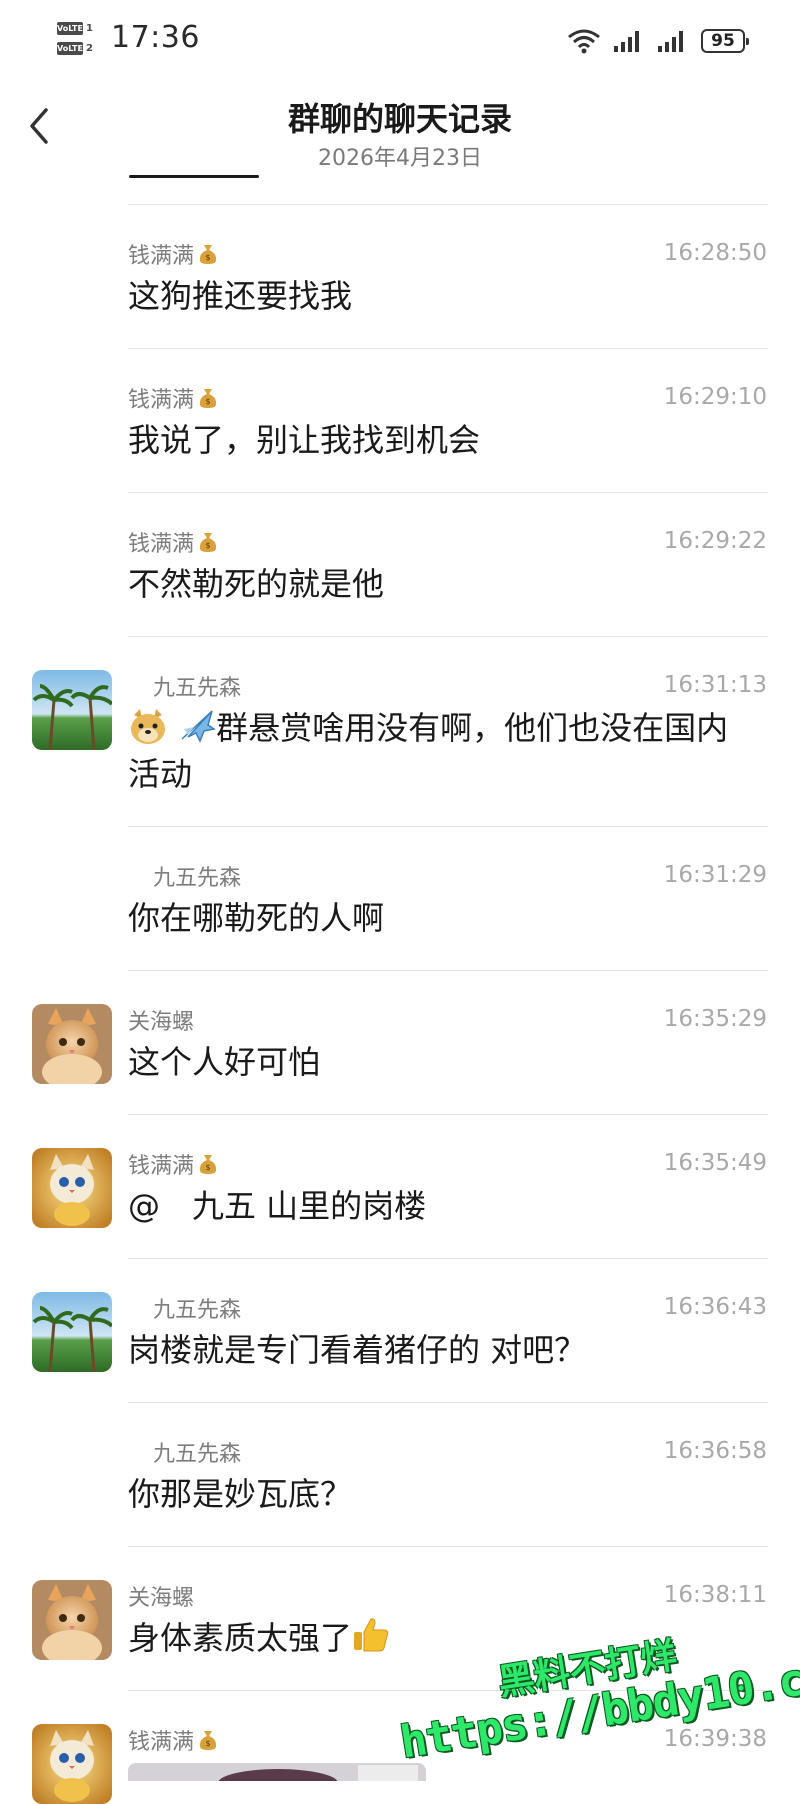  What do you see at coordinates (89, 48) in the screenshot?
I see `sim-number: 2` at bounding box center [89, 48].